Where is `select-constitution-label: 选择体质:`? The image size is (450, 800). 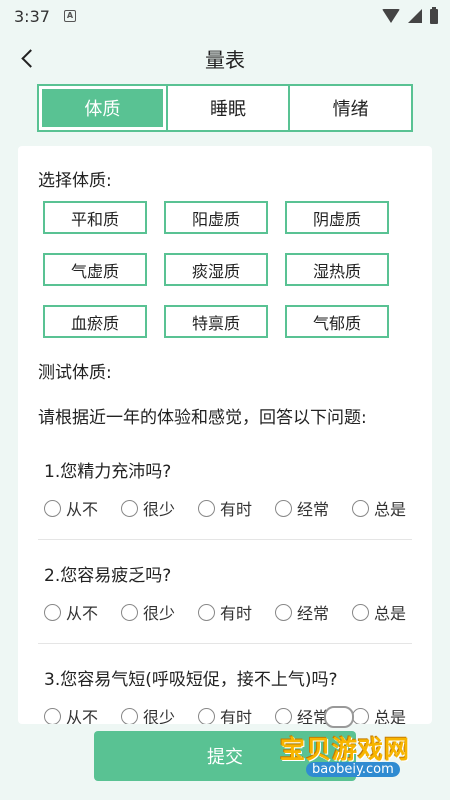
select-constitution-label: 选择体质: is located at coordinates (75, 181).